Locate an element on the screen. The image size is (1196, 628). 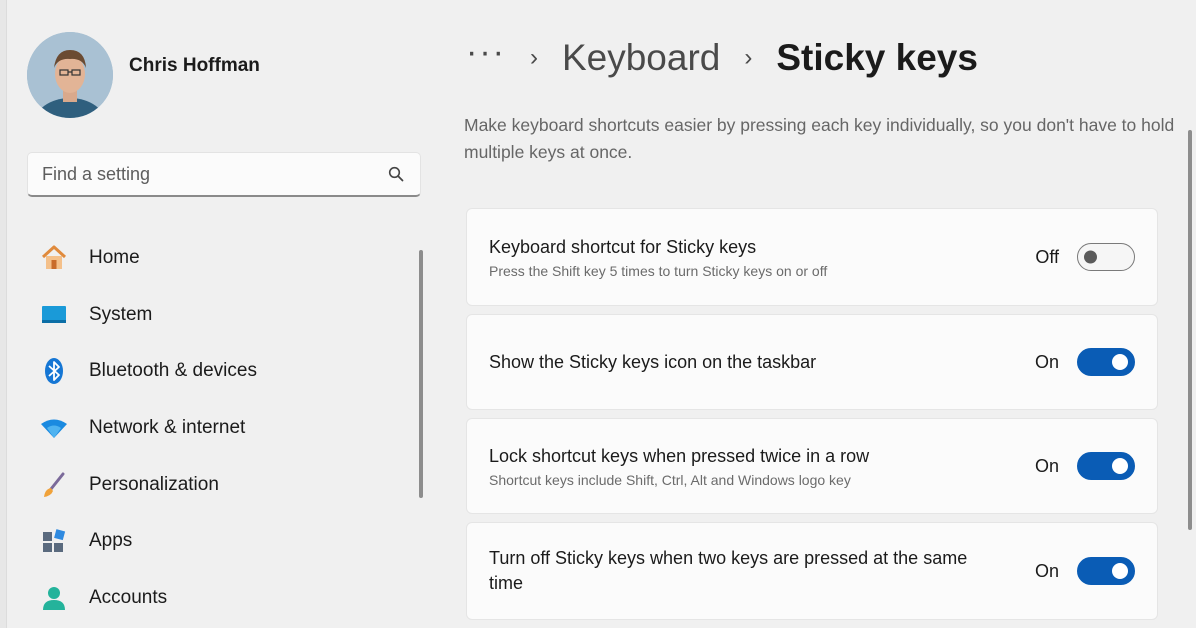
search-icon is located at coordinates (396, 174).